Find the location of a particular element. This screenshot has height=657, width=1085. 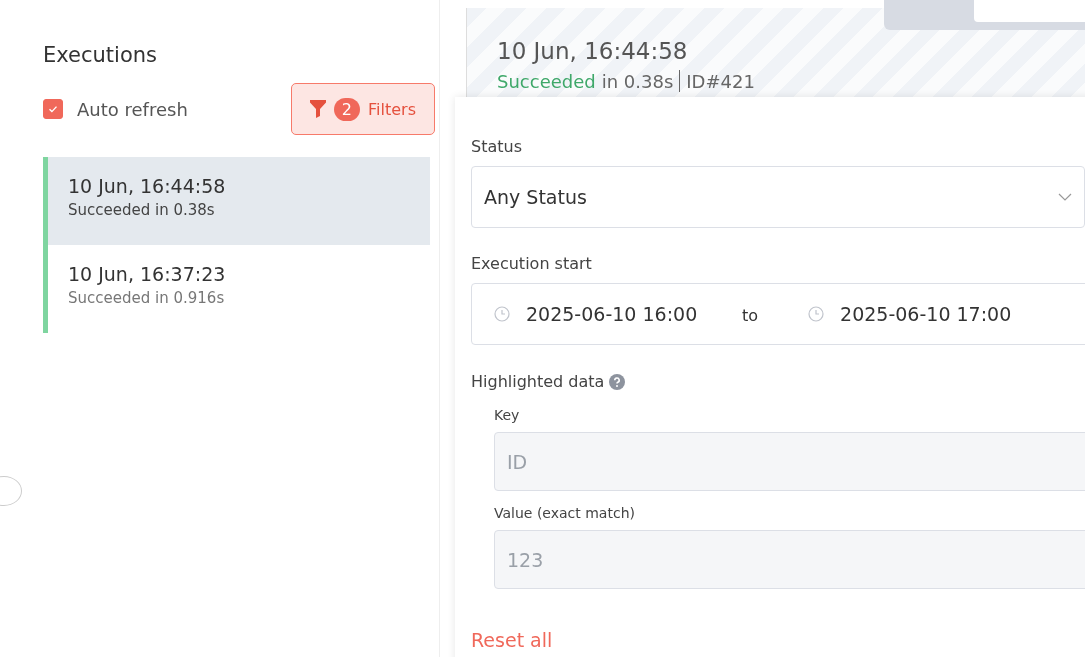

field-label: Status is located at coordinates (497, 146).